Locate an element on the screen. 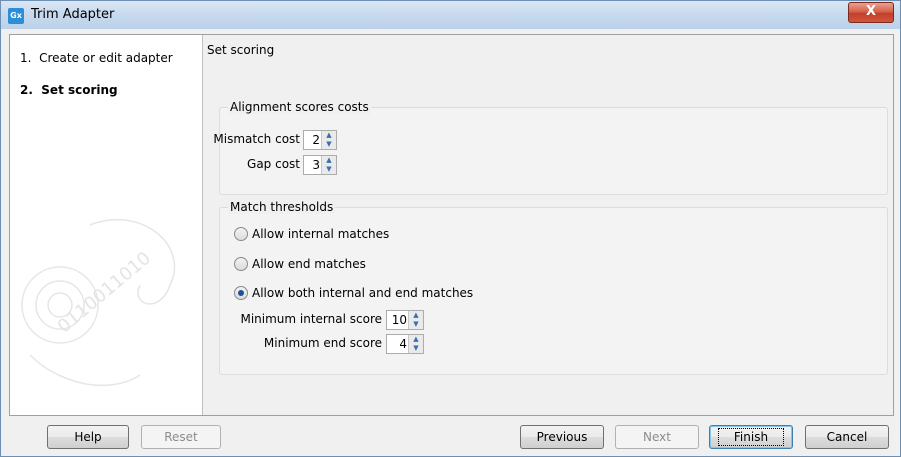  wizard-step-create-adapter: 1. Create or edit adapter is located at coordinates (96, 65).